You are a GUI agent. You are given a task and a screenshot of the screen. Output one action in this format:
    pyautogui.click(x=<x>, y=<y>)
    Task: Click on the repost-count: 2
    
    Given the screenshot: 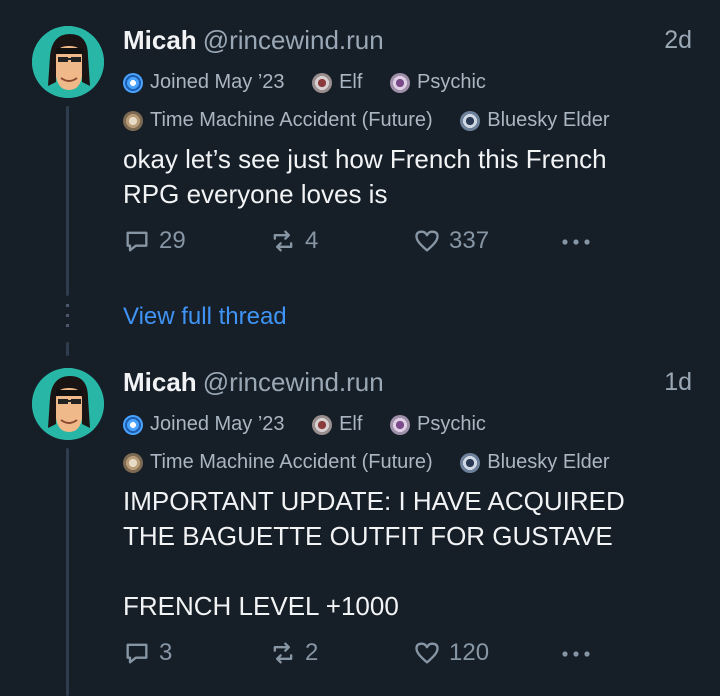 What is the action you would take?
    pyautogui.click(x=312, y=652)
    